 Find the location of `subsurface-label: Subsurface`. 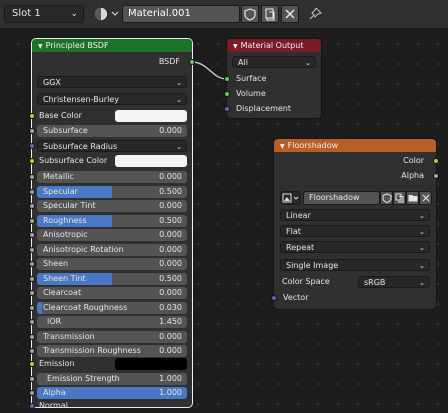

subsurface-label: Subsurface is located at coordinates (65, 130).